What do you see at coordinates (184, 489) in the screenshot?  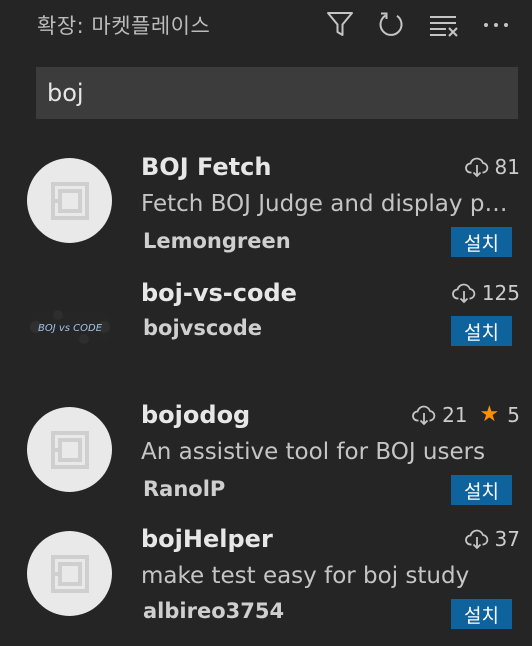 I see `extension-publisher: RanolP` at bounding box center [184, 489].